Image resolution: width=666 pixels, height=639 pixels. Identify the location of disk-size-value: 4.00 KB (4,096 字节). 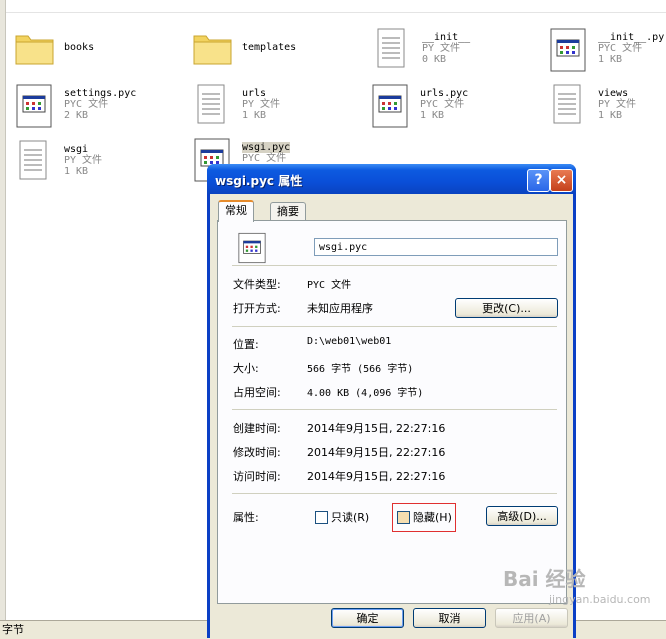
(365, 393).